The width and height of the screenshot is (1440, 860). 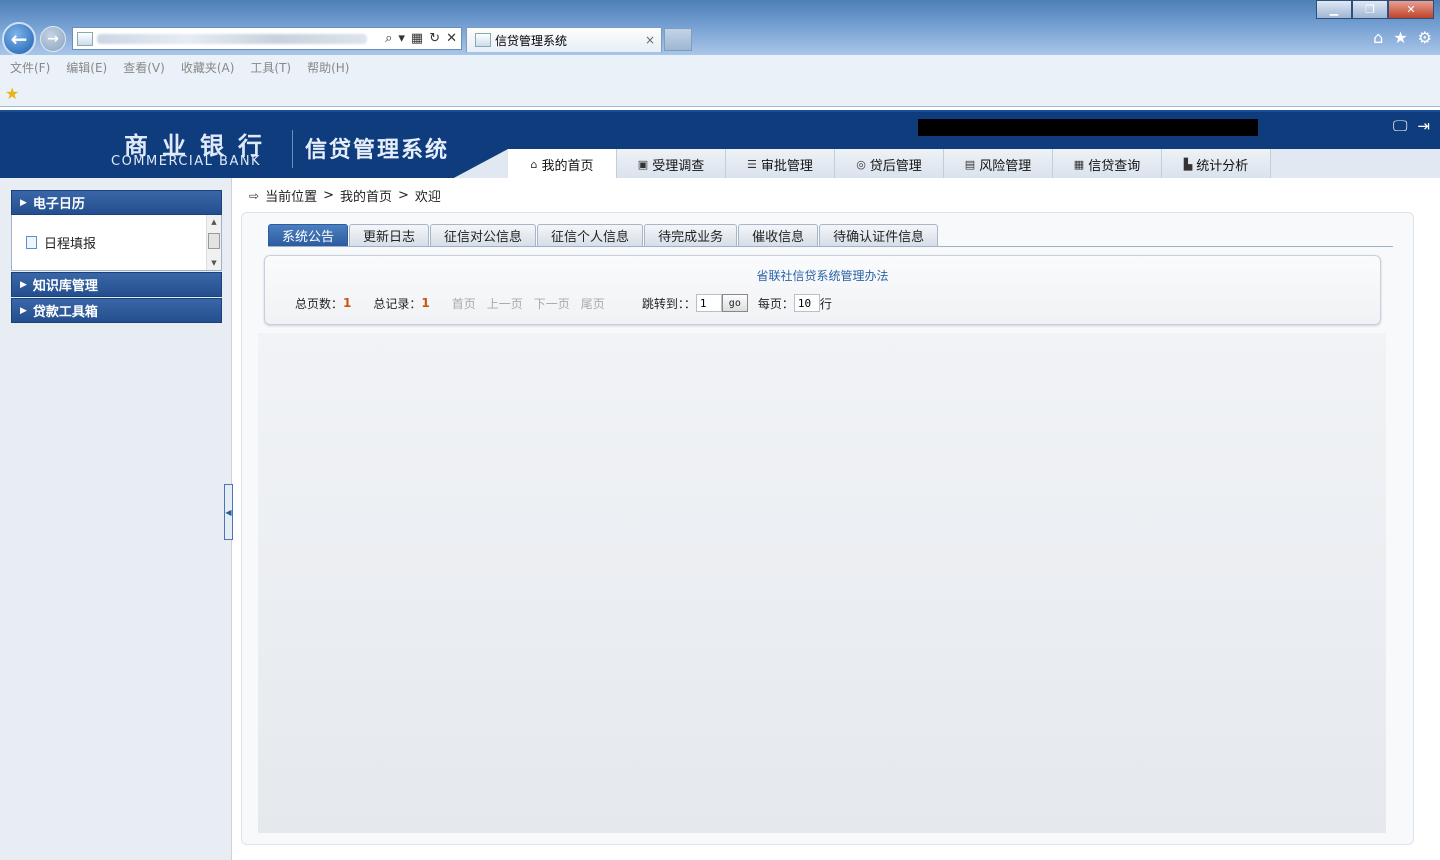 What do you see at coordinates (30, 67) in the screenshot?
I see `menu-file: 文件(F)` at bounding box center [30, 67].